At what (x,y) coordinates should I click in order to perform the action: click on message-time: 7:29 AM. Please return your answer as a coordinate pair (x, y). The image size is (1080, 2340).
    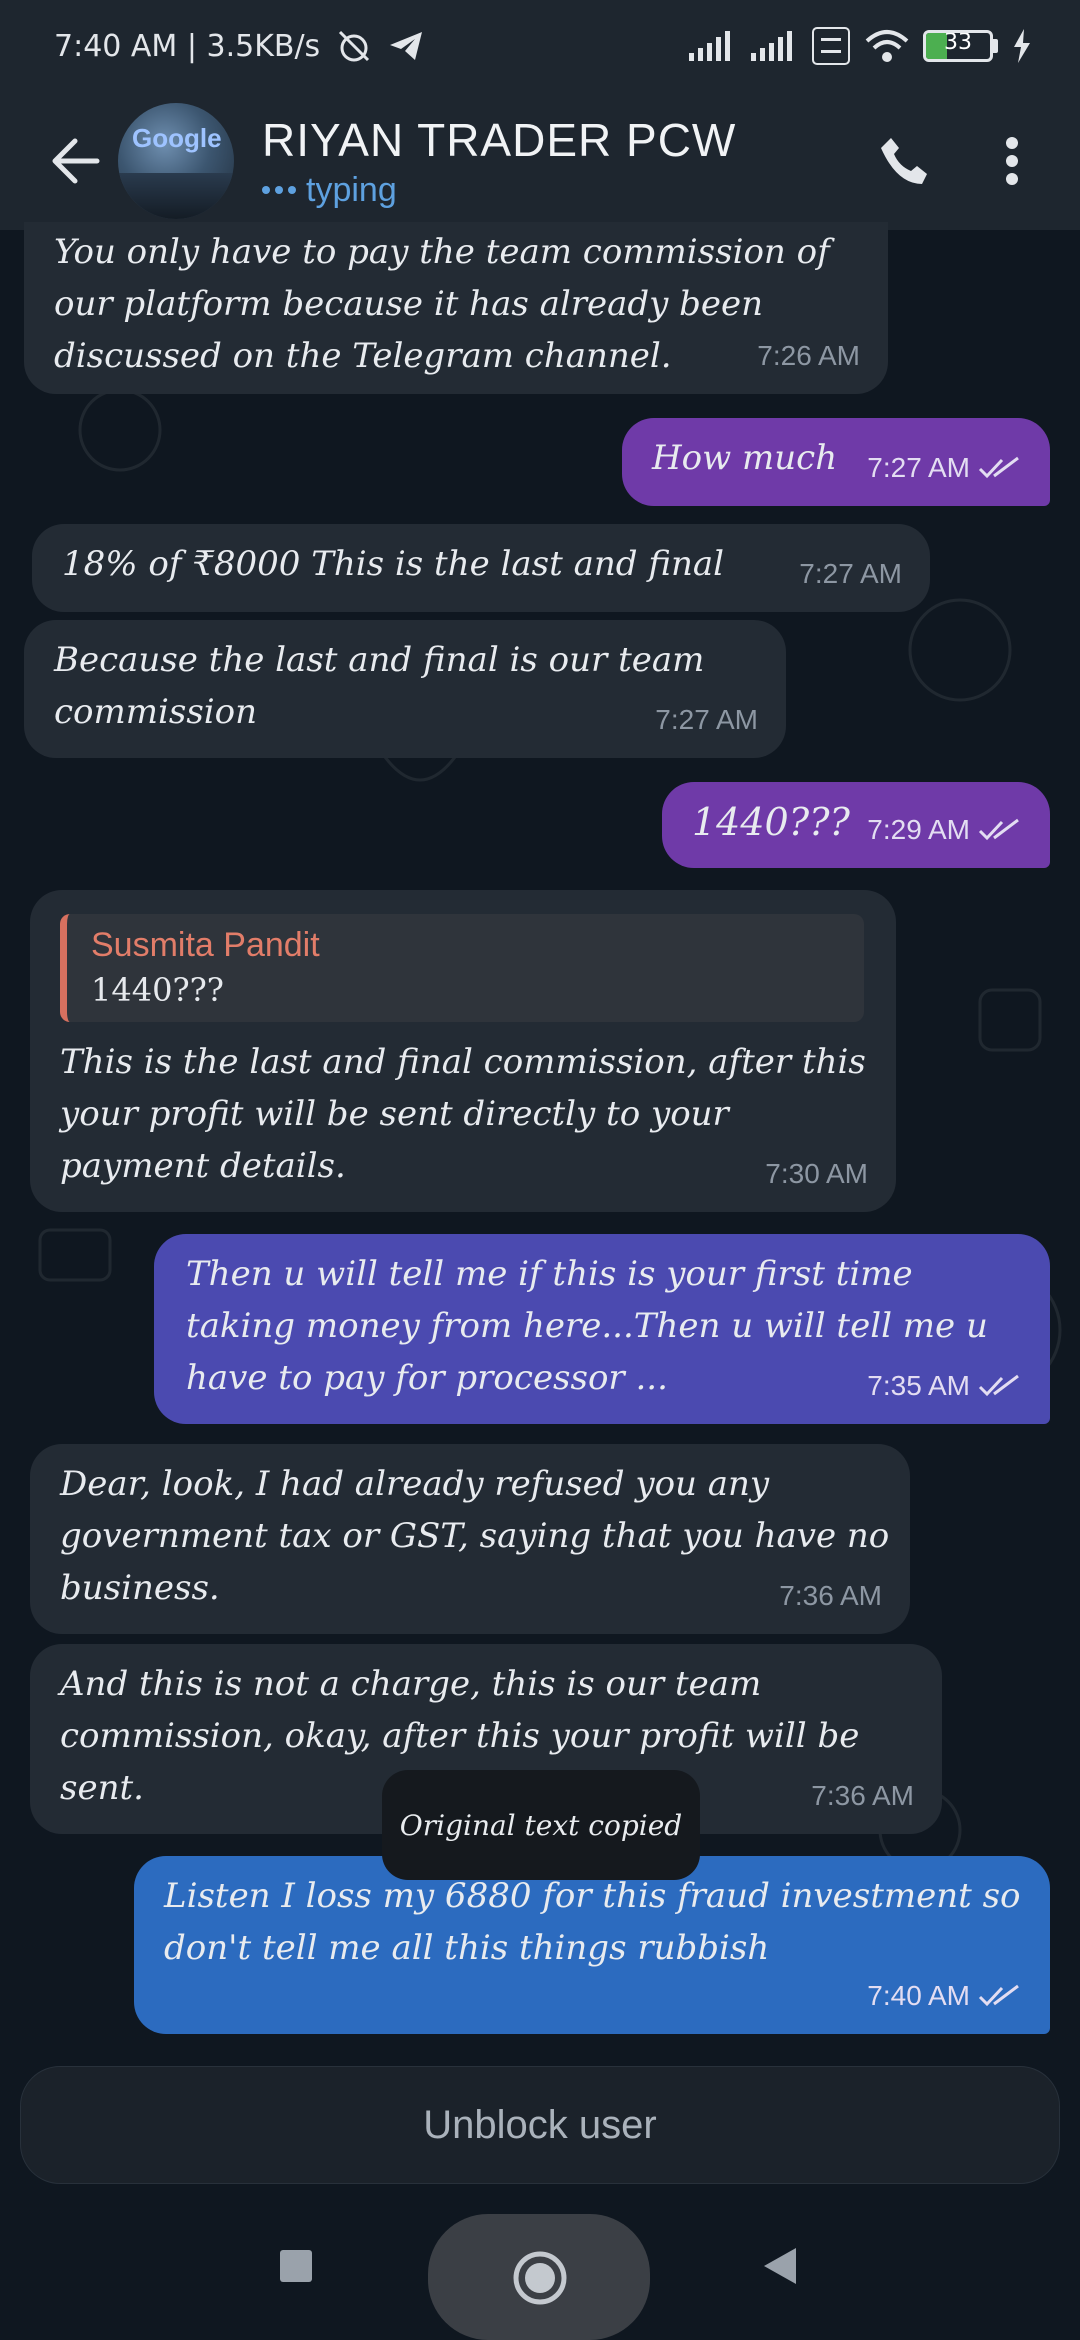
    Looking at the image, I should click on (944, 830).